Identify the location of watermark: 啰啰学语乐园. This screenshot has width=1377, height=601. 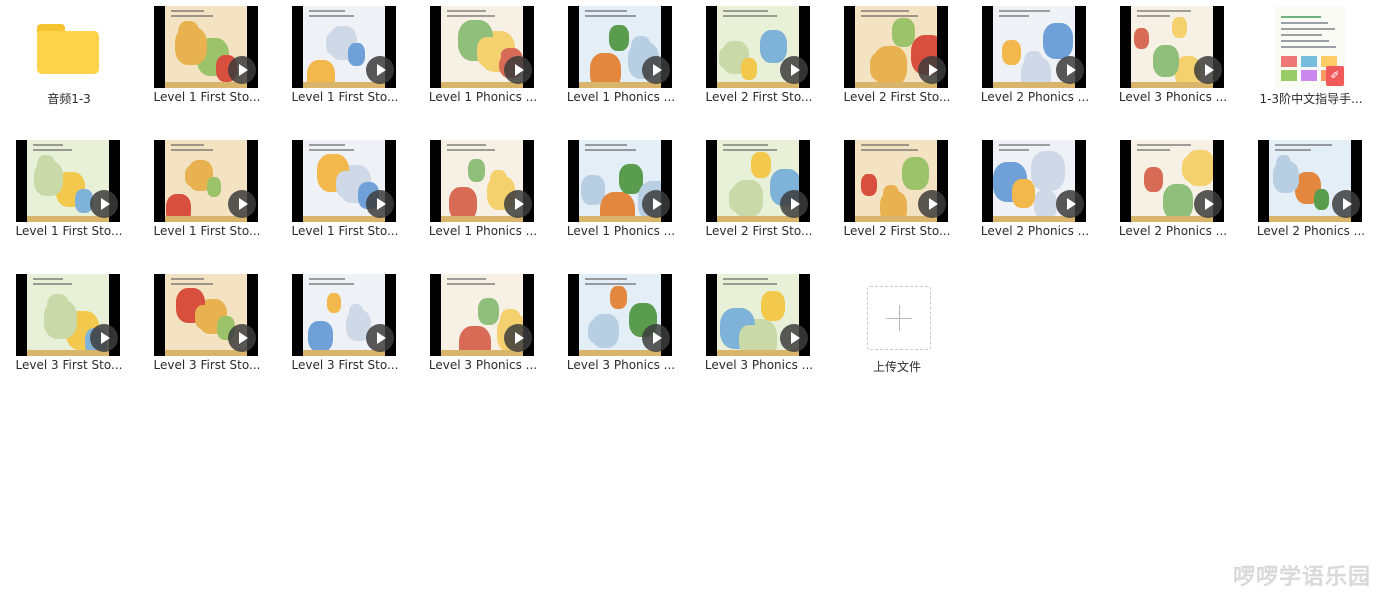
(1301, 577).